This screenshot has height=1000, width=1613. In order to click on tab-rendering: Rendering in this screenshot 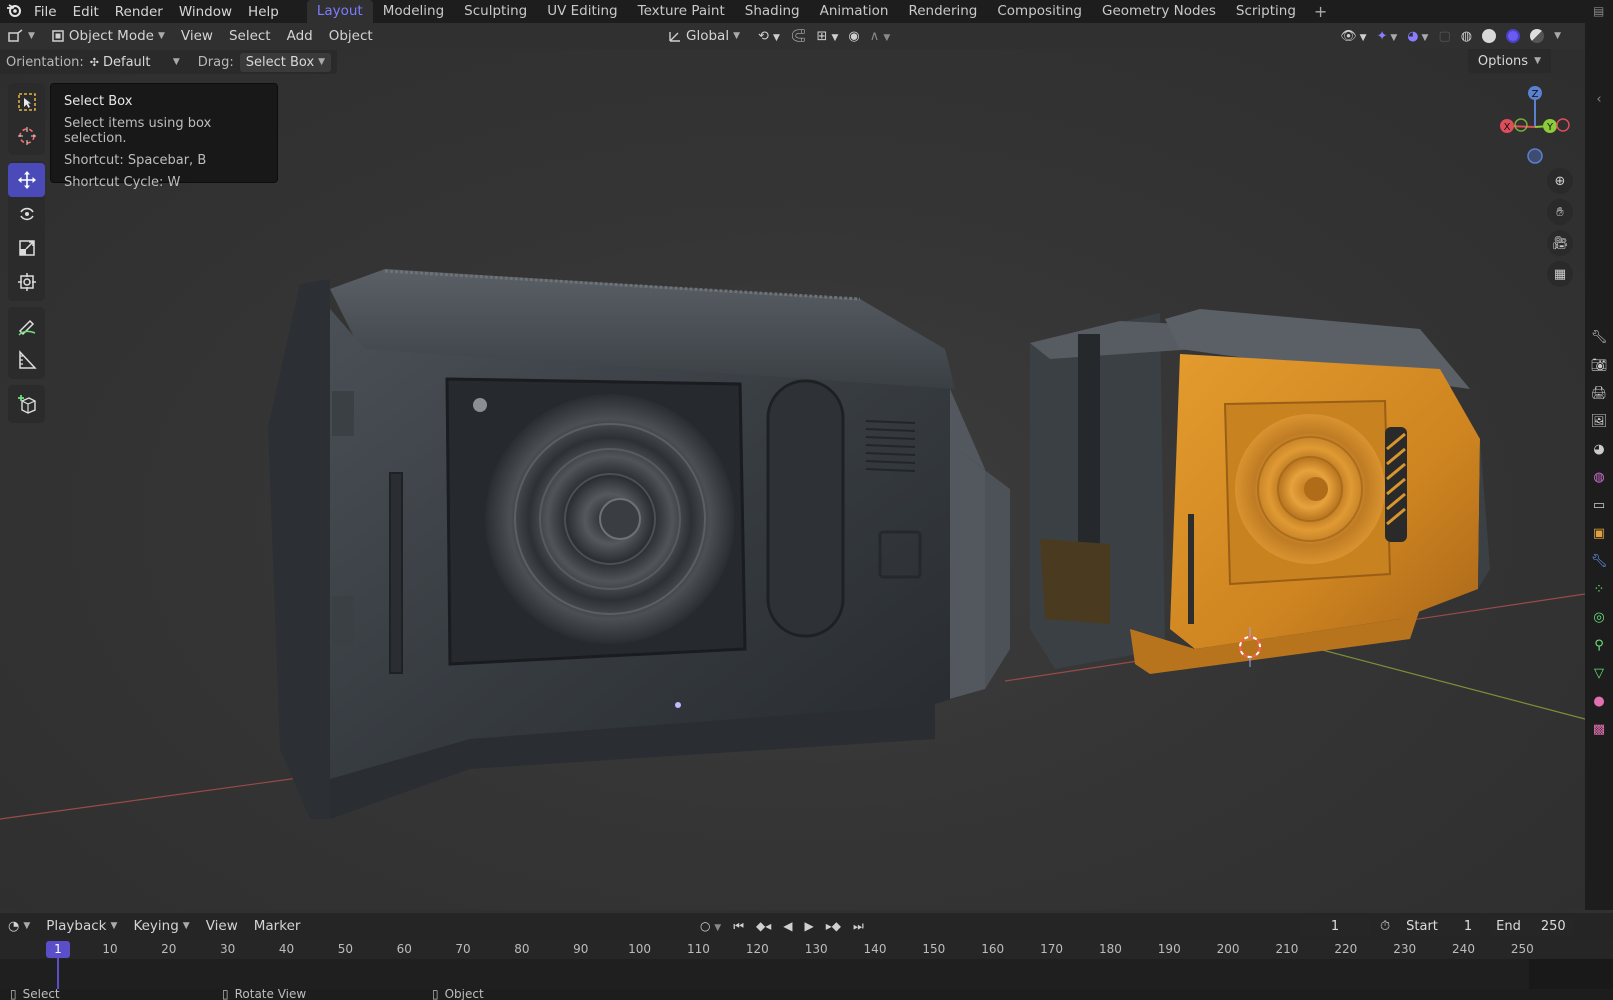, I will do `click(942, 11)`.